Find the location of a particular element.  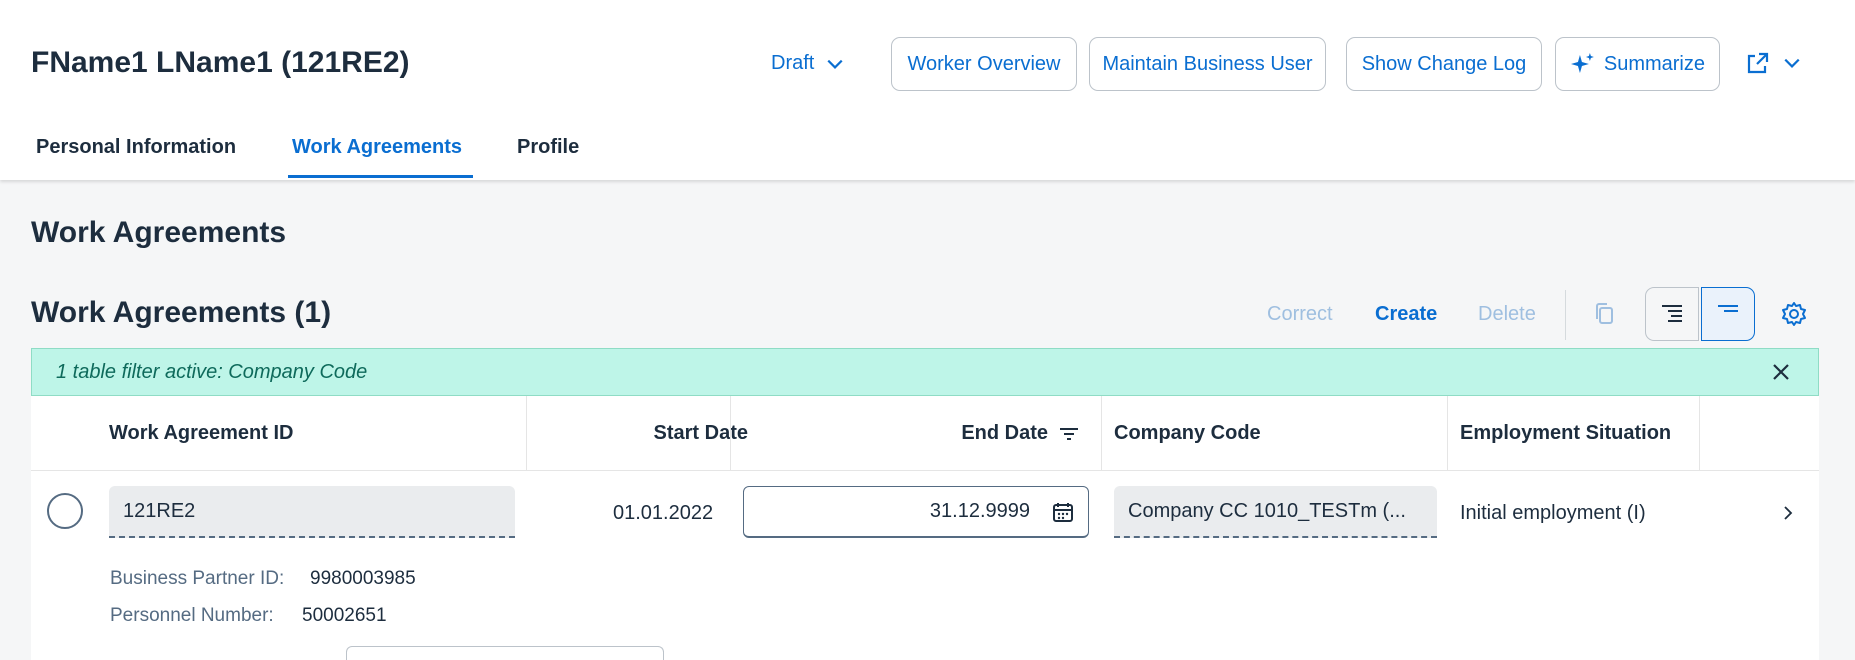

align-right-icon is located at coordinates (1672, 313).